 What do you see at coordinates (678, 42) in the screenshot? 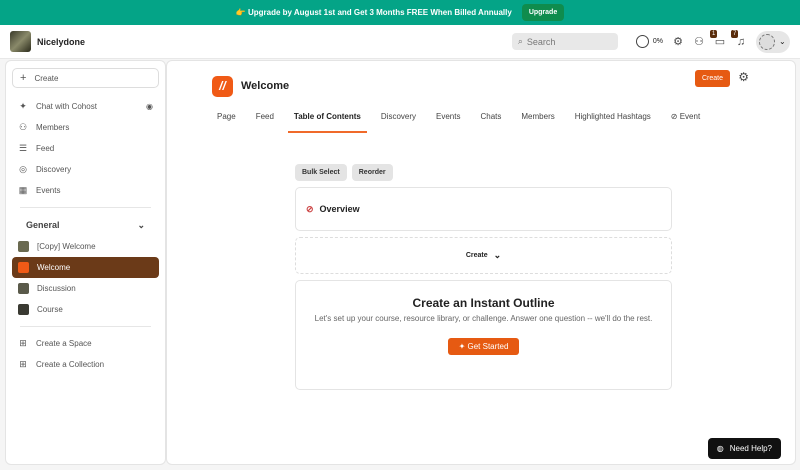
I see `settings-badge-icon: ⚙` at bounding box center [678, 42].